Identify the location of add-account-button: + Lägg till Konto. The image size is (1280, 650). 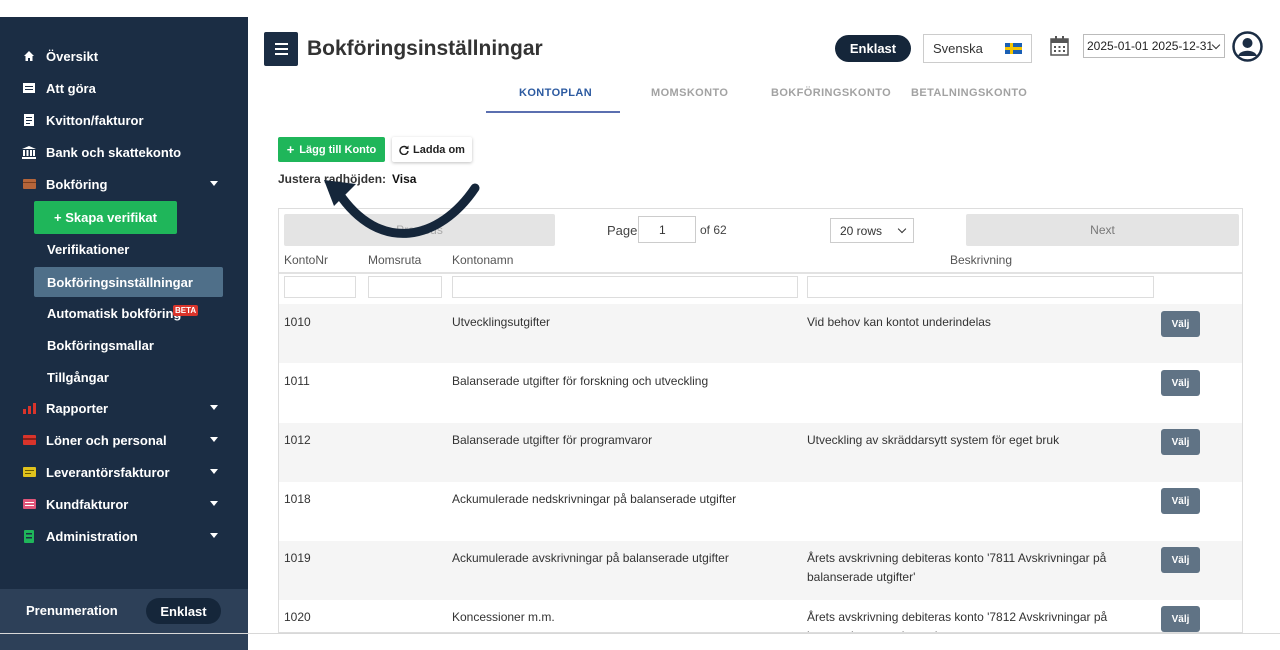
(331, 149).